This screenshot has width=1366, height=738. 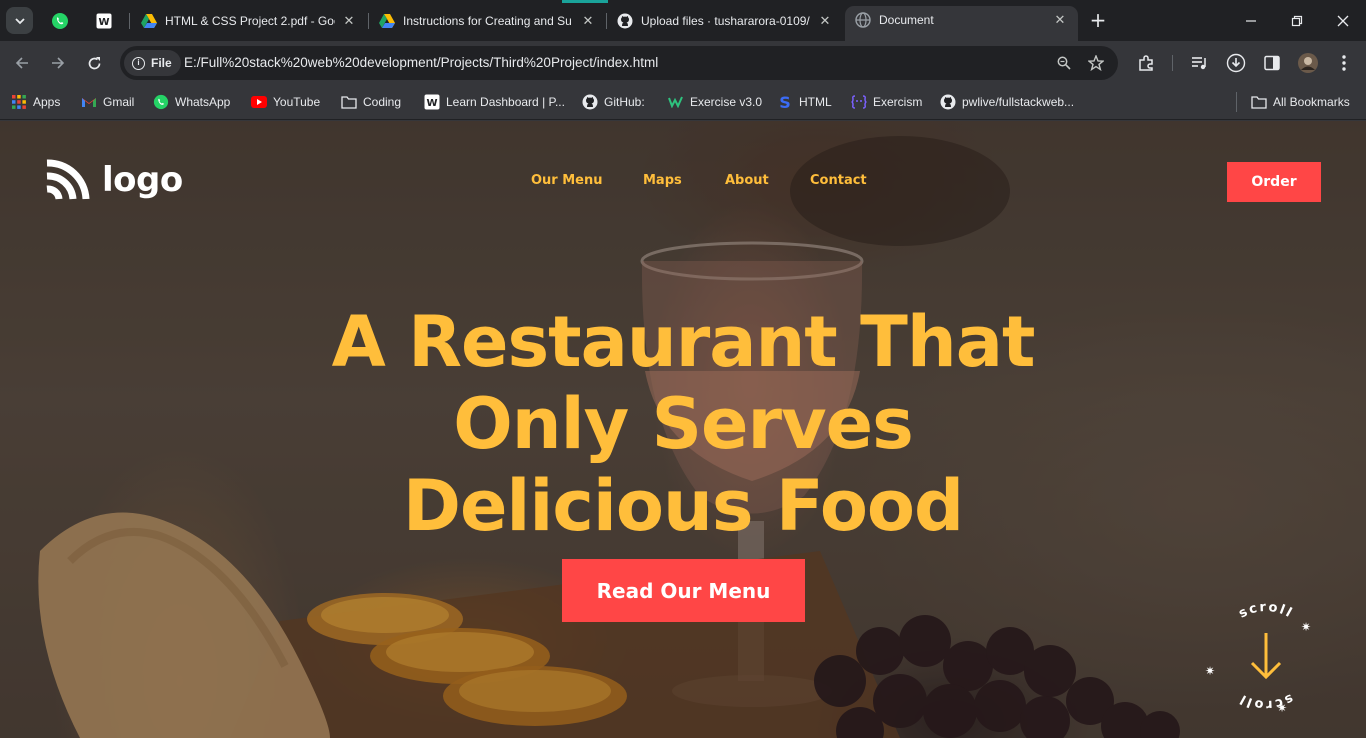 I want to click on bookmark-exercism: Exercism, so click(x=886, y=102).